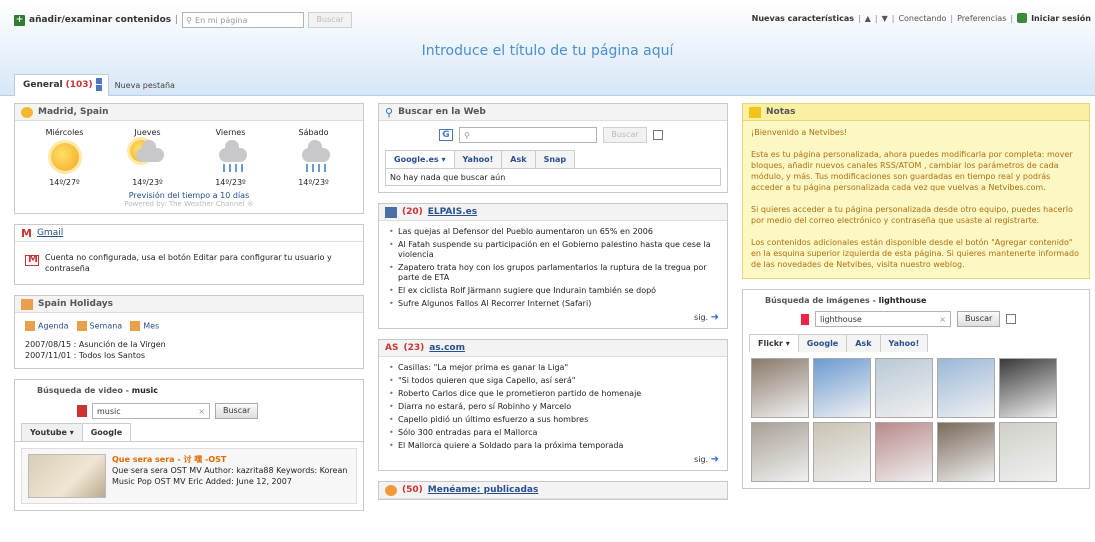 The height and width of the screenshot is (542, 1095). Describe the element at coordinates (67, 476) in the screenshot. I see `video-thumbnail` at that location.